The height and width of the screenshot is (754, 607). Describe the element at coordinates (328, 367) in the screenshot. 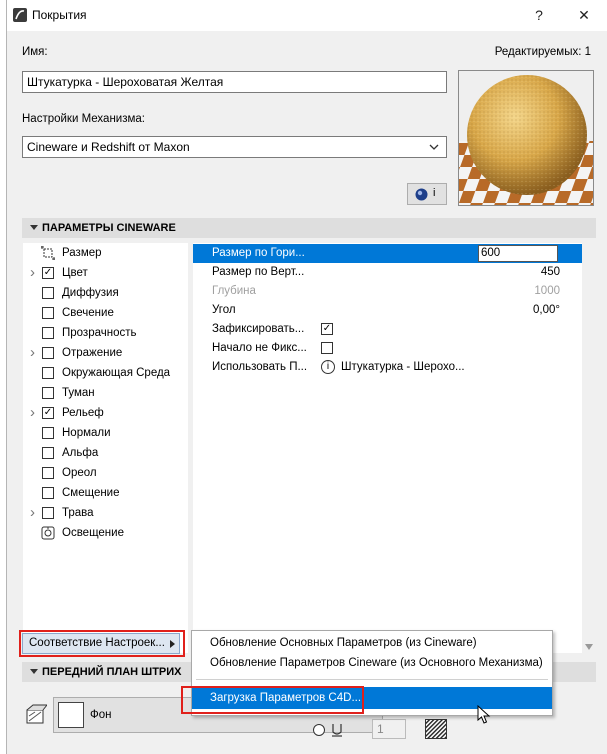

I see `info-circle-icon: i` at that location.